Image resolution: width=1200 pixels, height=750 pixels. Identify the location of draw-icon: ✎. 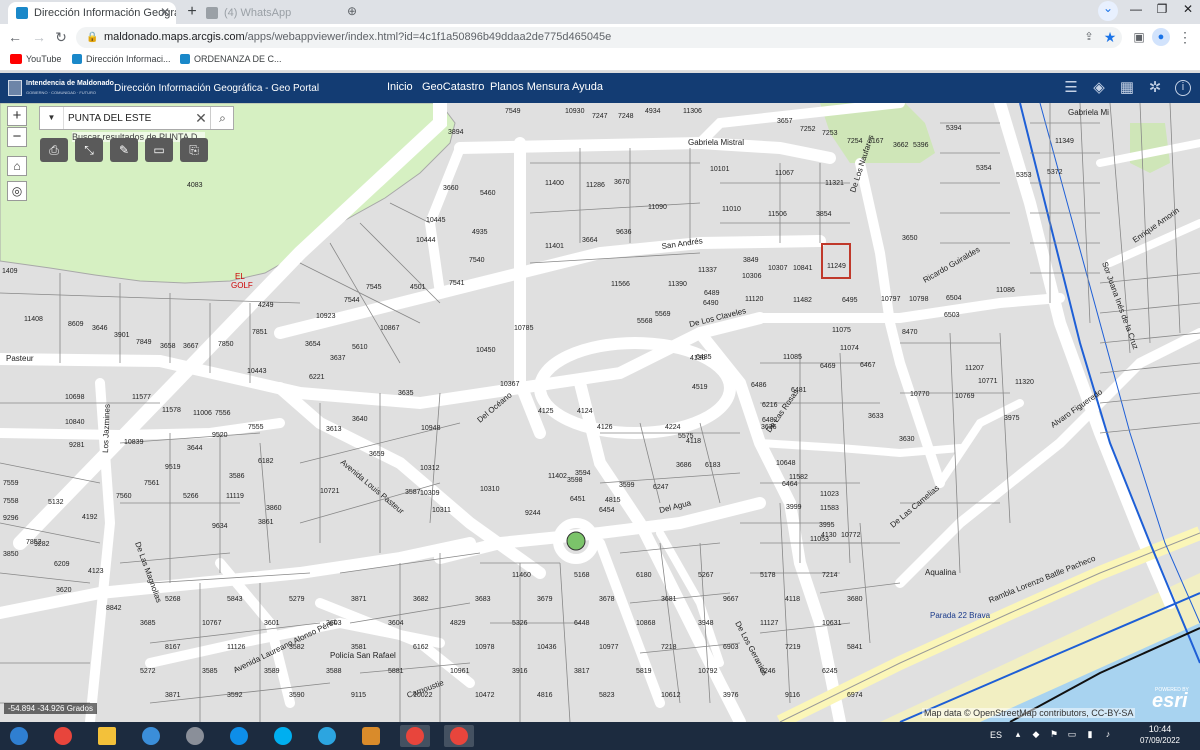
(124, 150).